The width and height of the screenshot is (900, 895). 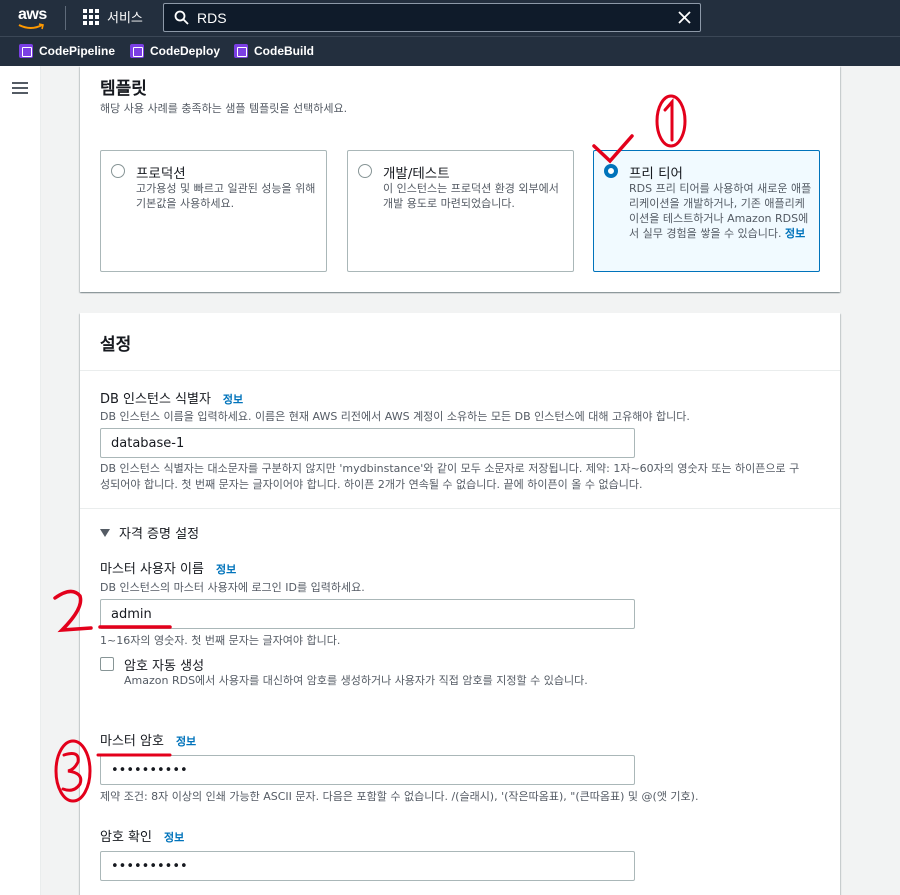 What do you see at coordinates (450, 51) in the screenshot?
I see `favorites-bar: CodePipeline CodeDeploy CodeBuild` at bounding box center [450, 51].